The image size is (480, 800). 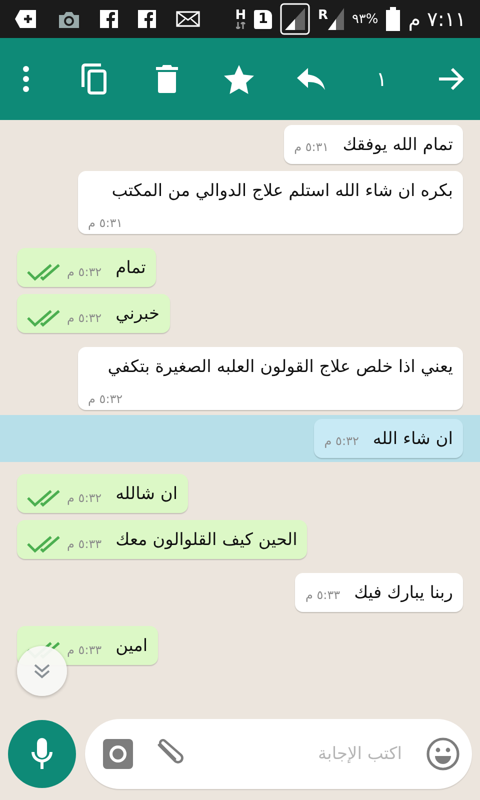 I want to click on battery-percentage: ٩٣%, so click(x=365, y=19).